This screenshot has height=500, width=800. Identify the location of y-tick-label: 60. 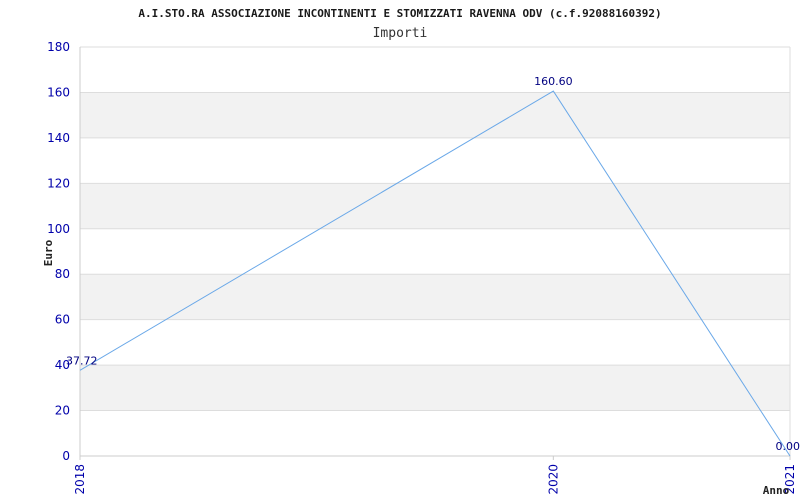
(62, 320).